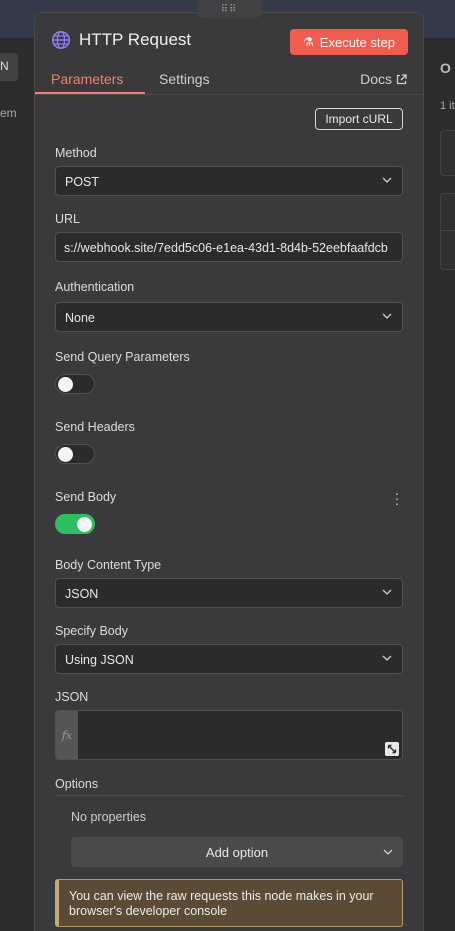 The width and height of the screenshot is (455, 931). What do you see at coordinates (392, 749) in the screenshot?
I see `expand-editor-icon` at bounding box center [392, 749].